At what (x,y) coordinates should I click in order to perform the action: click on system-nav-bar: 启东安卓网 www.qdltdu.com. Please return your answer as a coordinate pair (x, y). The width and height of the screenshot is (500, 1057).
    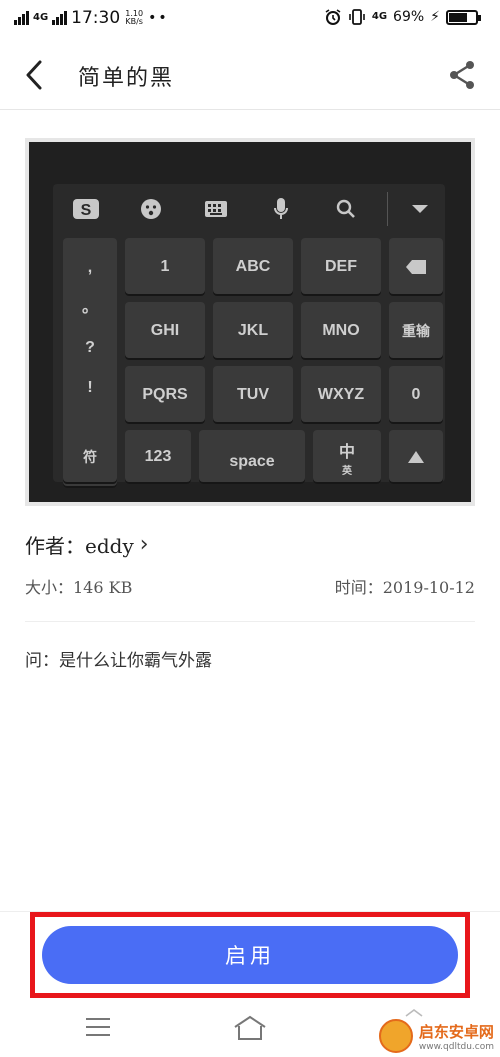
    Looking at the image, I should click on (250, 1028).